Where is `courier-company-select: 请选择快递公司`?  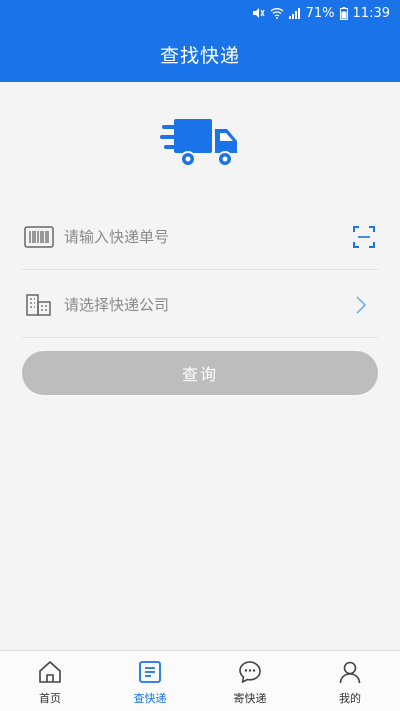
courier-company-select: 请选择快递公司 is located at coordinates (209, 304).